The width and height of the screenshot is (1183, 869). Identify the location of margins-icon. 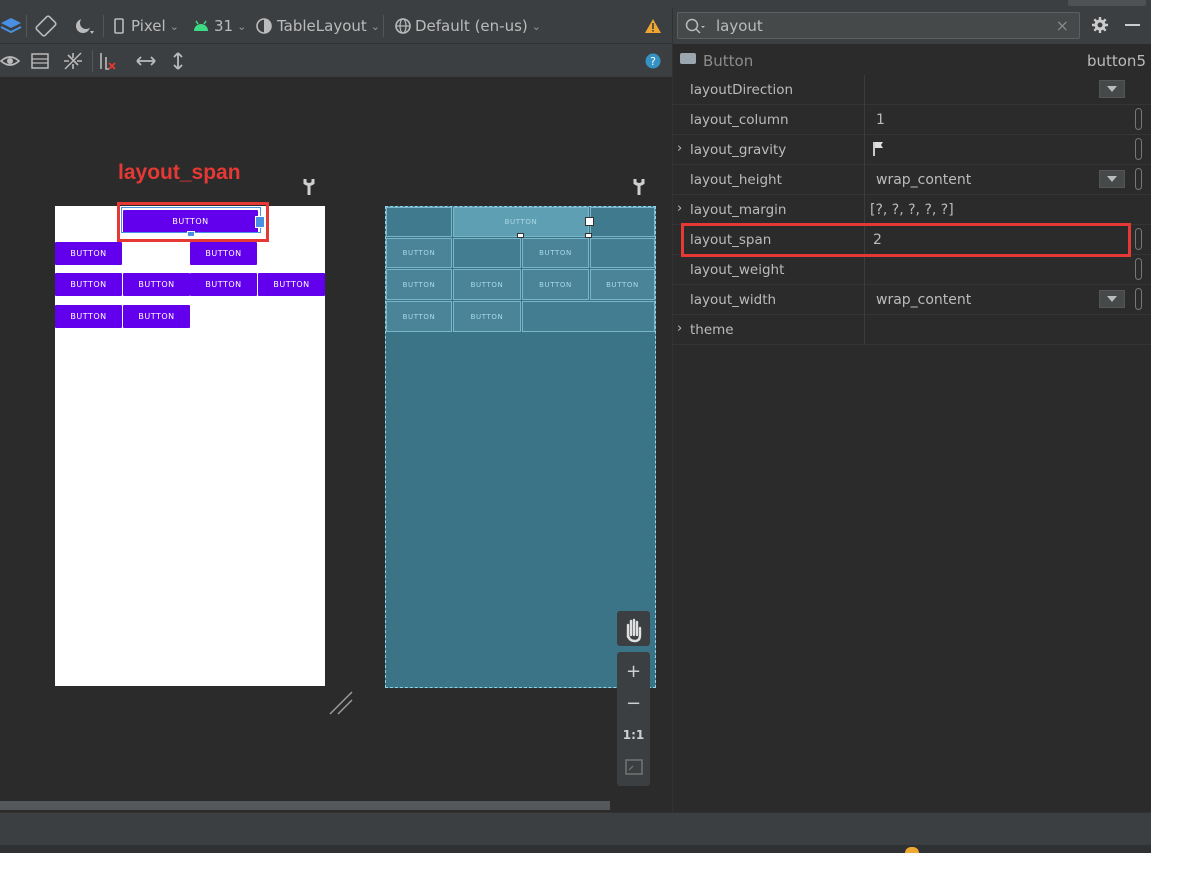
(40, 61).